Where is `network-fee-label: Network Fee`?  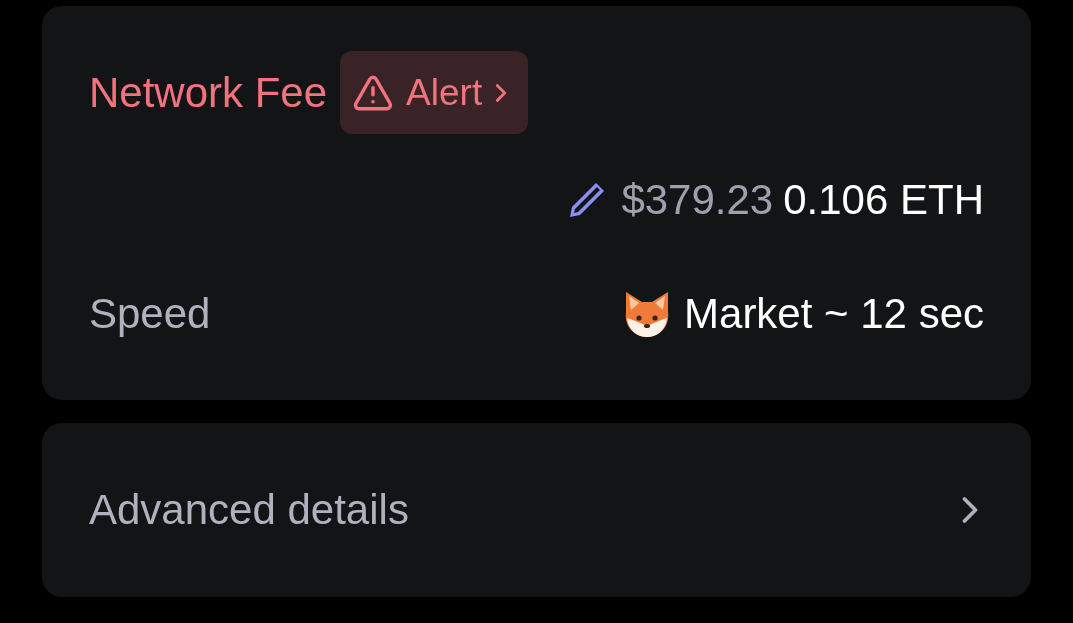
network-fee-label: Network Fee is located at coordinates (208, 92).